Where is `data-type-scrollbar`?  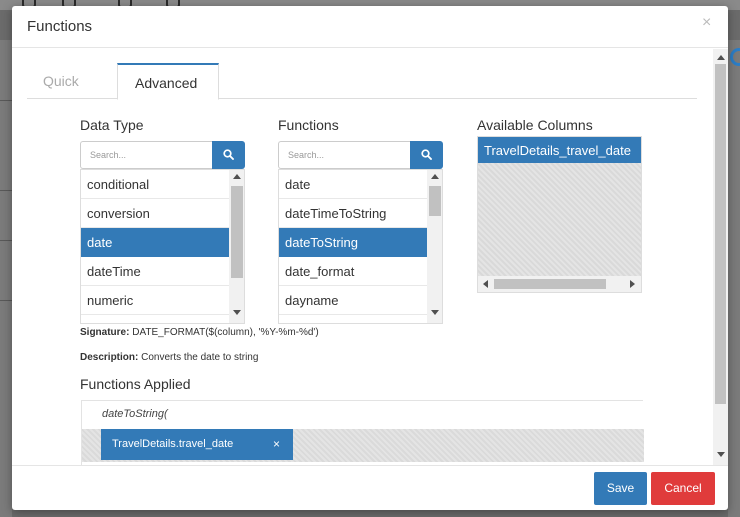 data-type-scrollbar is located at coordinates (236, 246).